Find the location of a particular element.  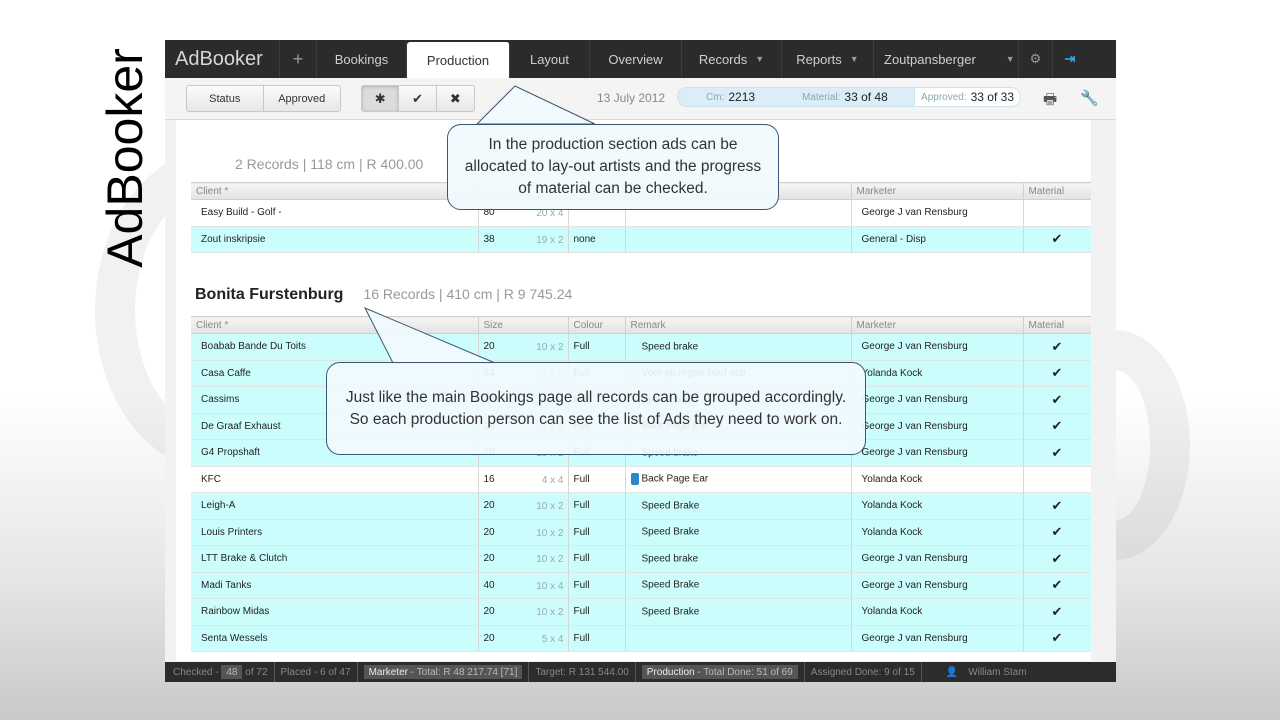

chevron-down-icon: ▼ is located at coordinates (760, 59).